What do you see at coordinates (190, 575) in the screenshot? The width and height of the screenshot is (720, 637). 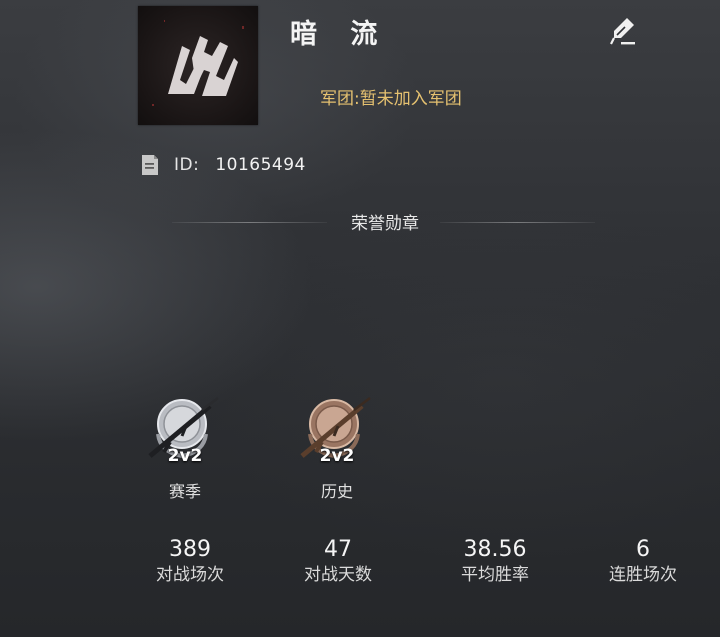 I see `stat-label: 对战场次` at bounding box center [190, 575].